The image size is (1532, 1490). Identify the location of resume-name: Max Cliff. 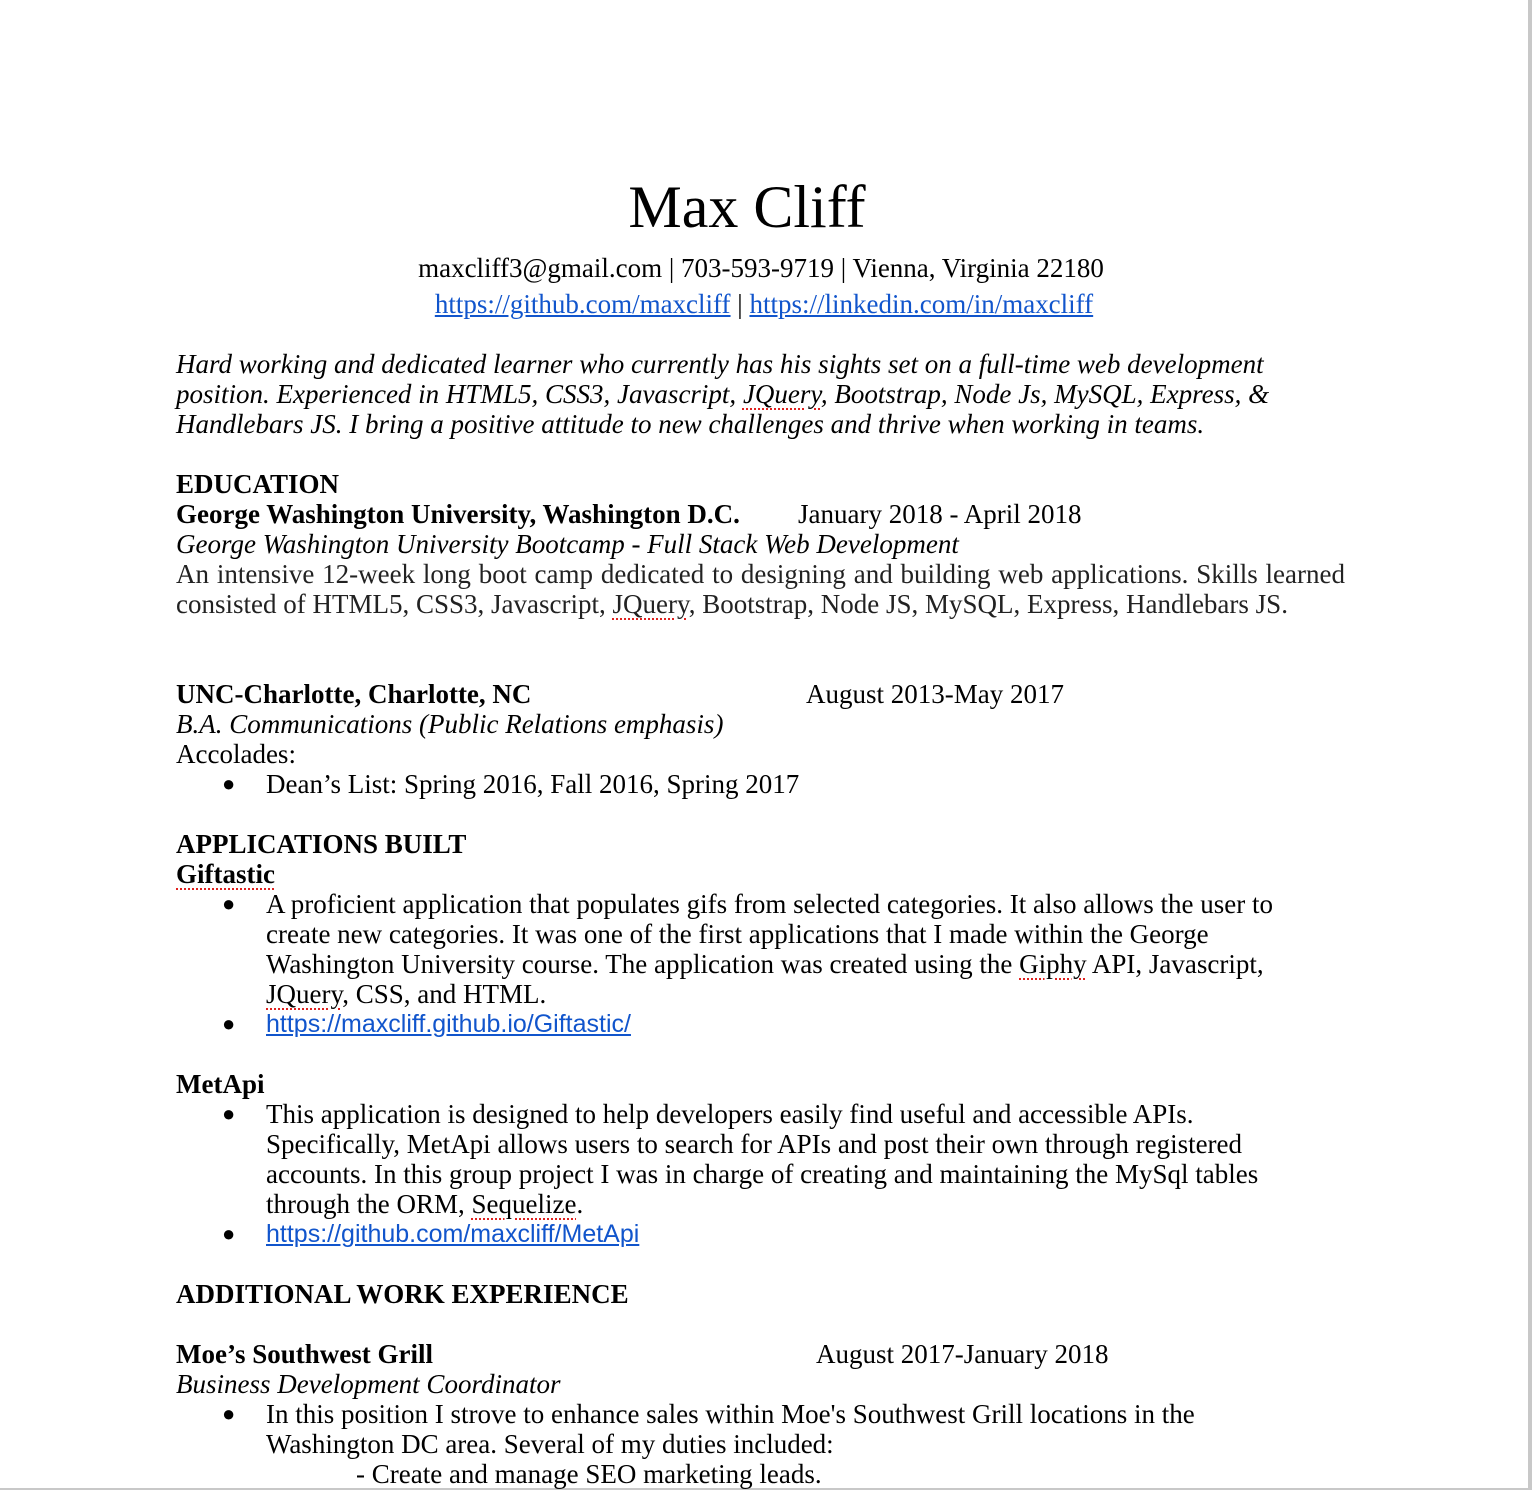
(747, 207).